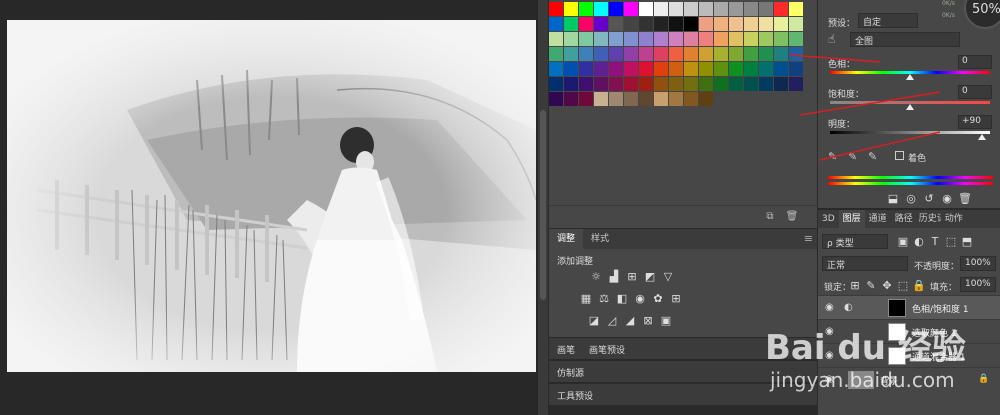 Image resolution: width=1000 pixels, height=415 pixels. What do you see at coordinates (640, 298) in the screenshot?
I see `photo-filter-icon: ◉` at bounding box center [640, 298].